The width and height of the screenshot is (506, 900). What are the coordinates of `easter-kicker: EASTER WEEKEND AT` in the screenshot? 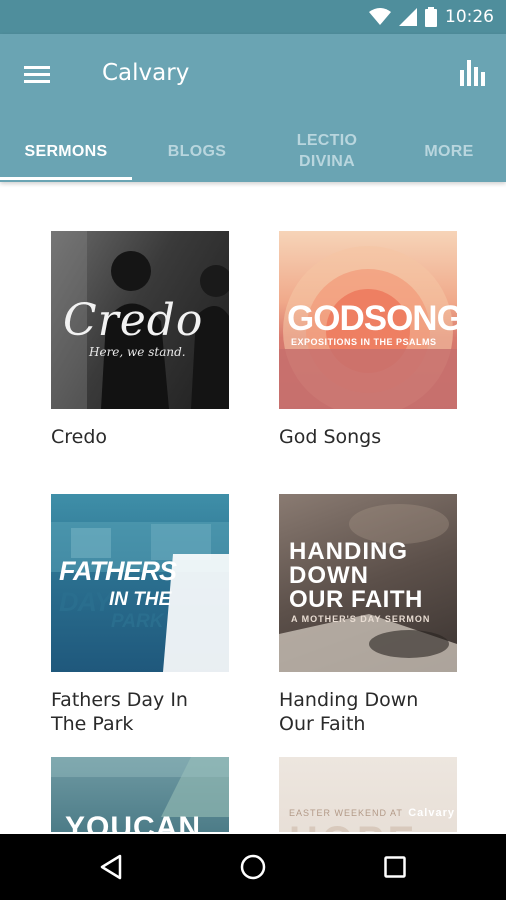 It's located at (346, 813).